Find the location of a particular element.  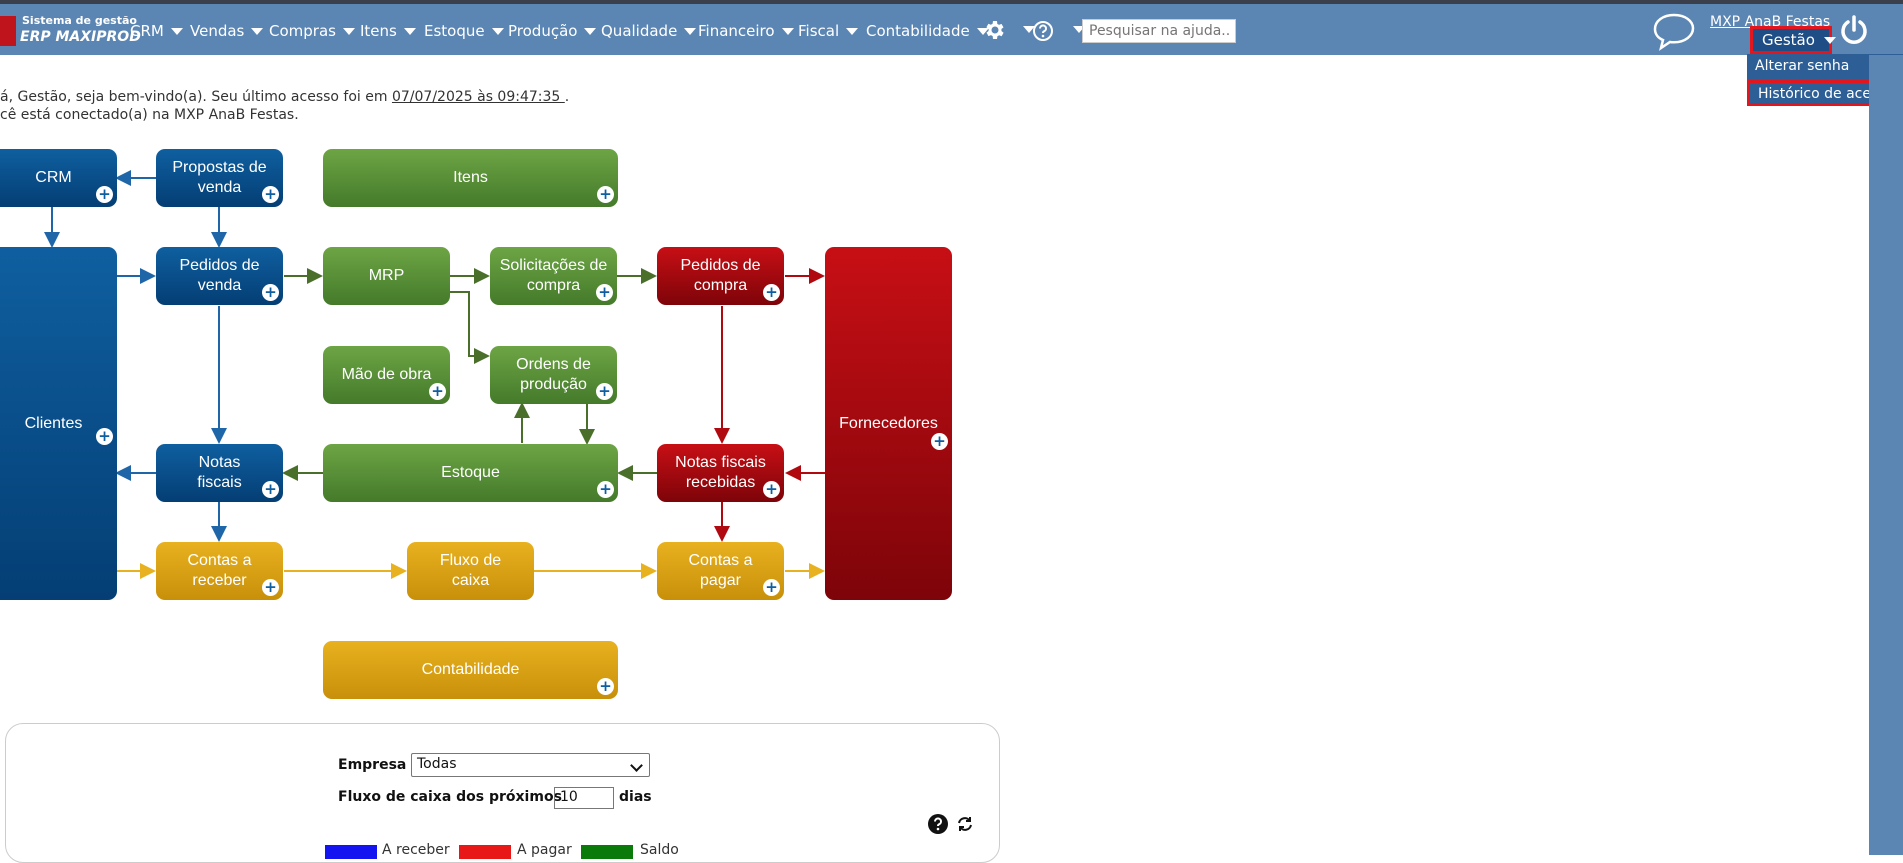

menu-label: Compras is located at coordinates (302, 31).